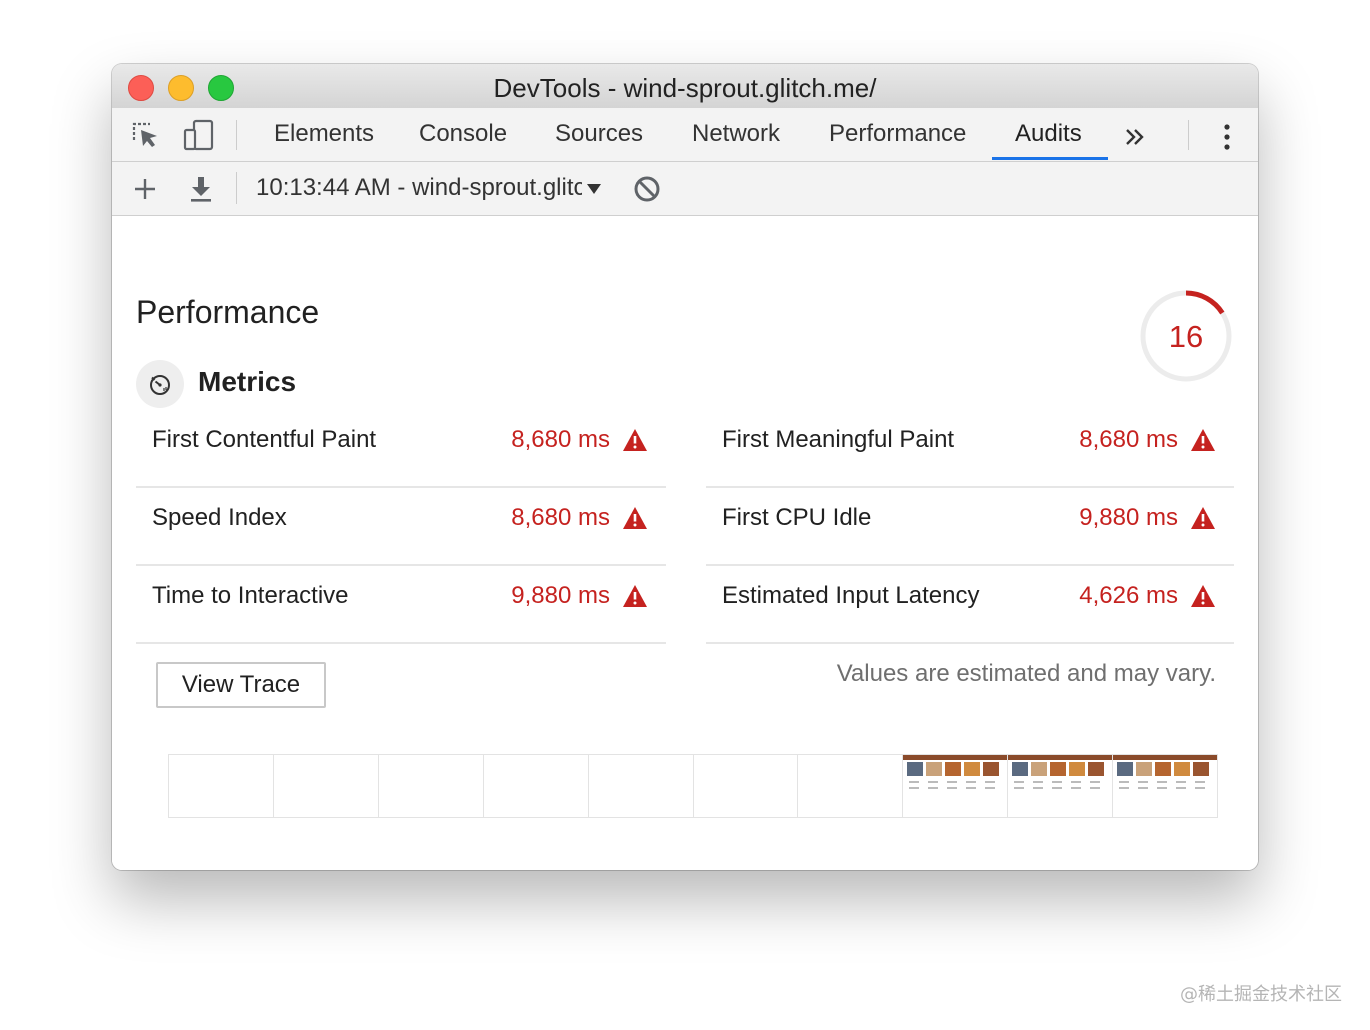 The image size is (1370, 1030). I want to click on tab-sources: Sources, so click(599, 134).